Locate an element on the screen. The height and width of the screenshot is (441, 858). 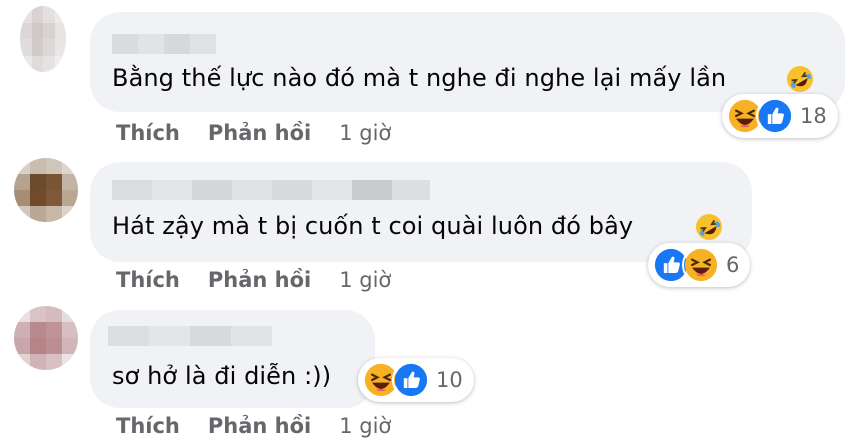
reaction-count: 6 is located at coordinates (733, 265).